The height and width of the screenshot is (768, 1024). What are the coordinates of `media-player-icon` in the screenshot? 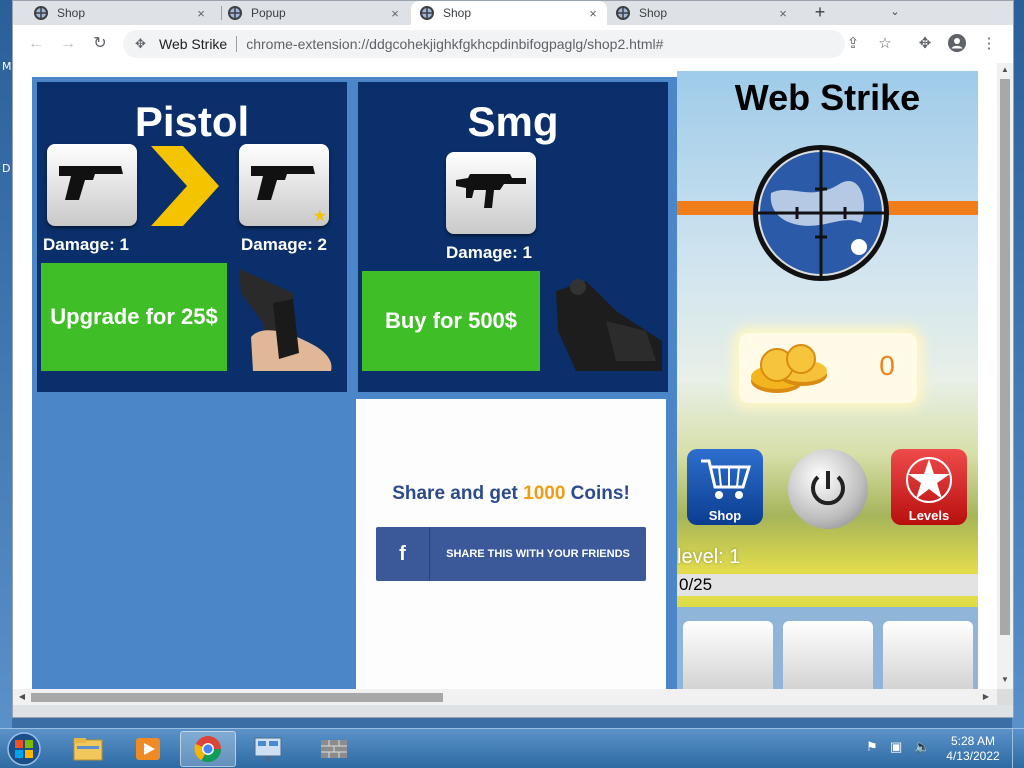 It's located at (148, 749).